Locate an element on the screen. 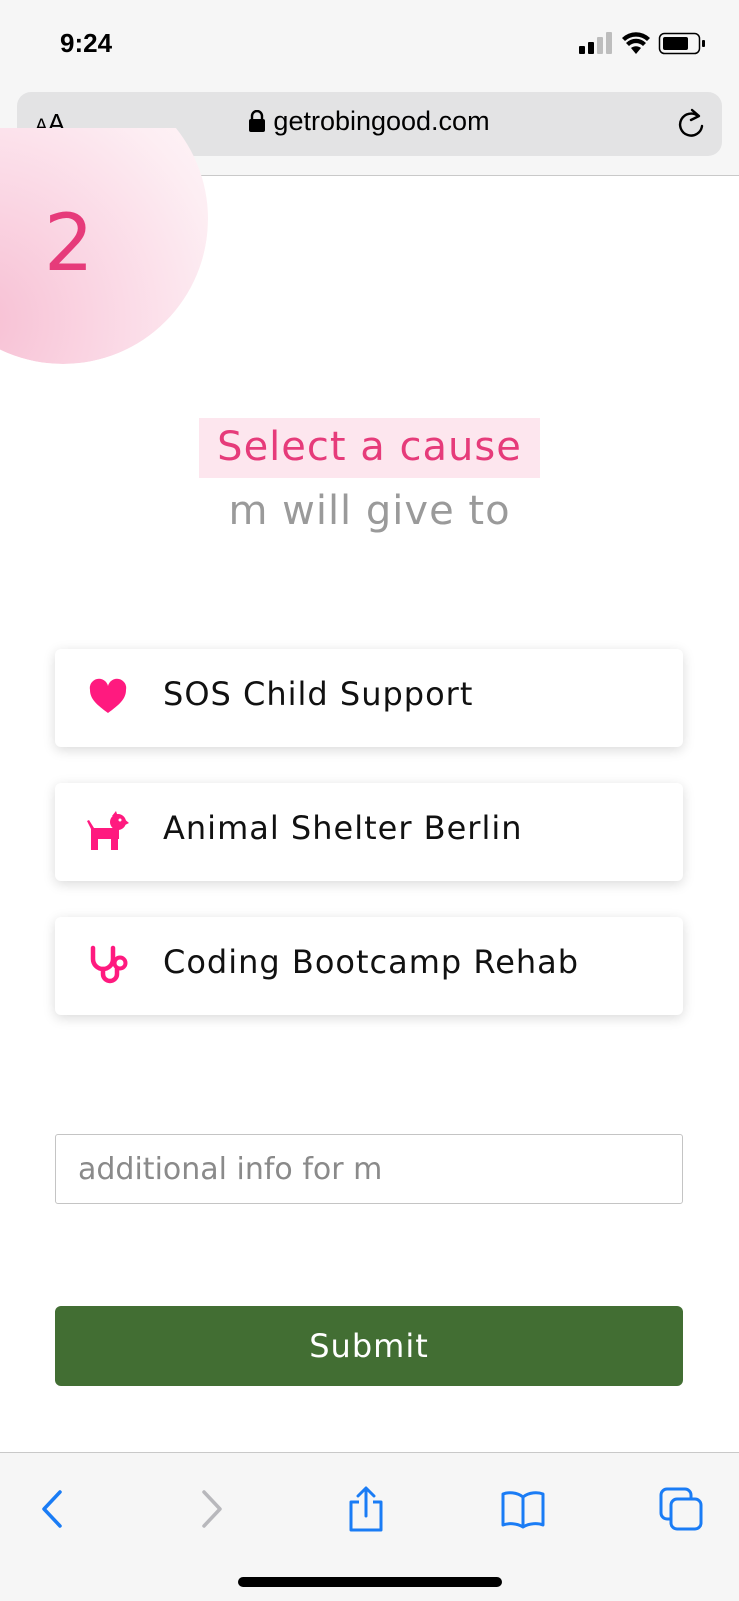 This screenshot has width=739, height=1601. forward-icon is located at coordinates (212, 1509).